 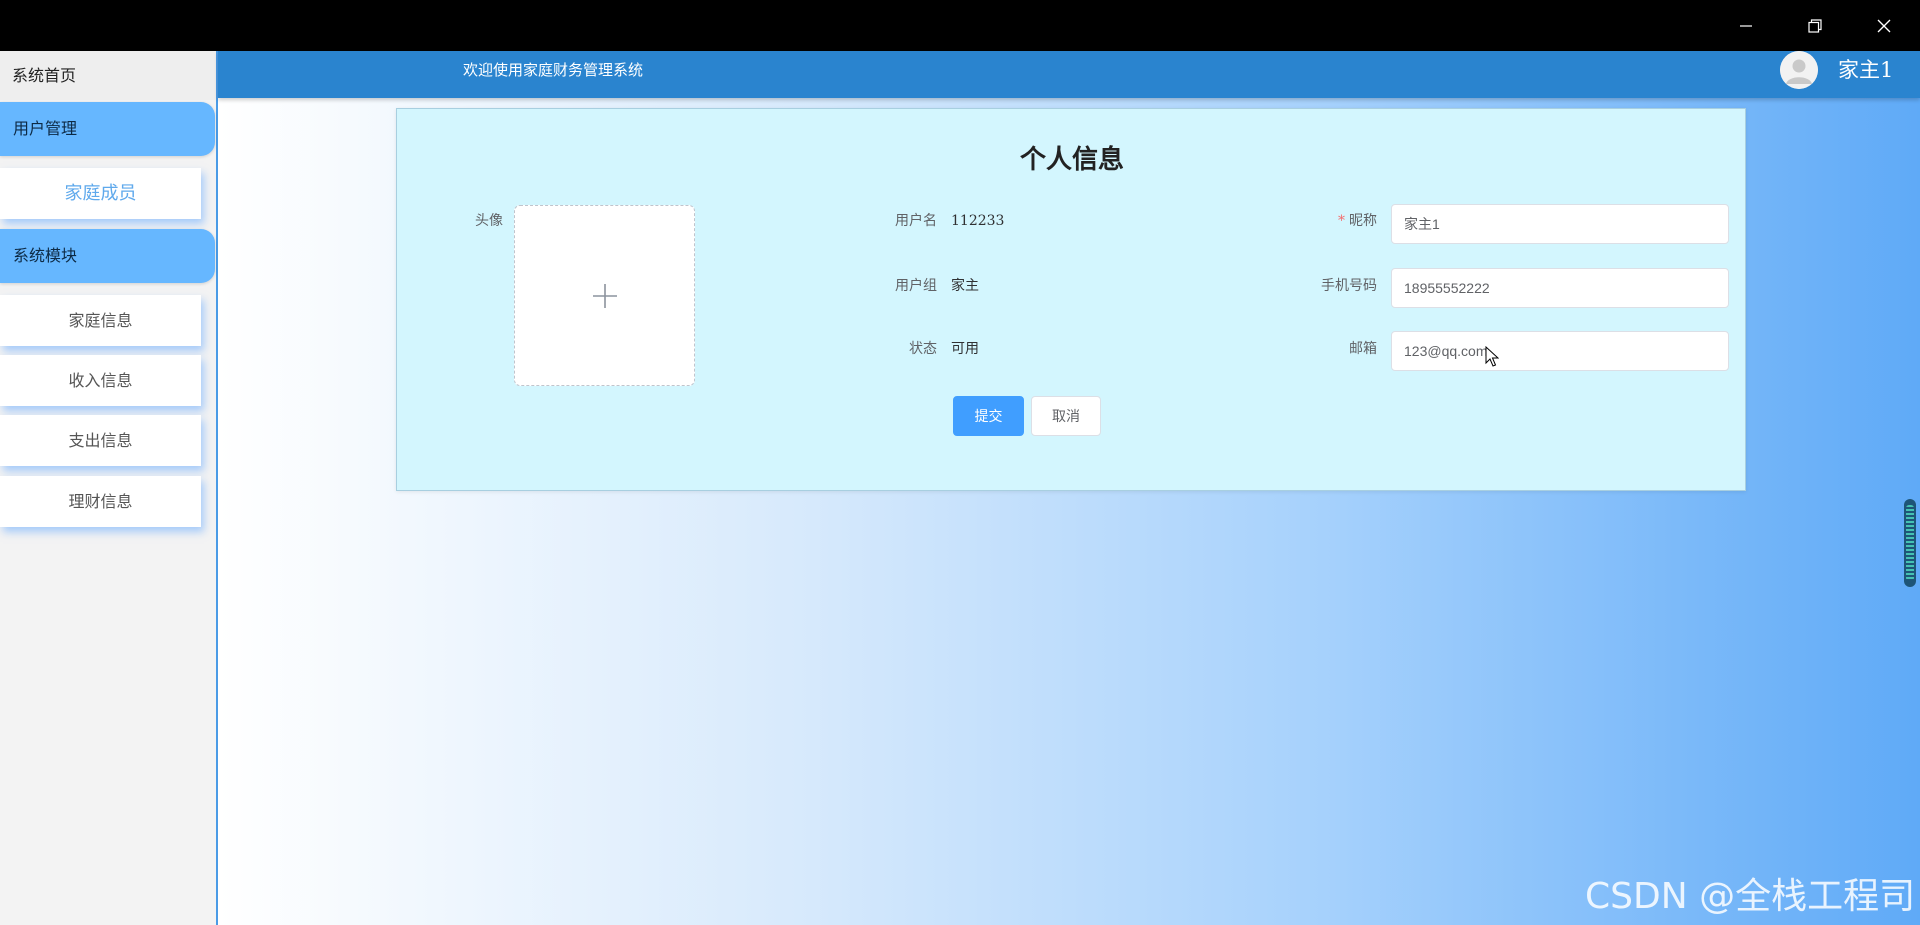 I want to click on minimize-icon, so click(x=1746, y=25).